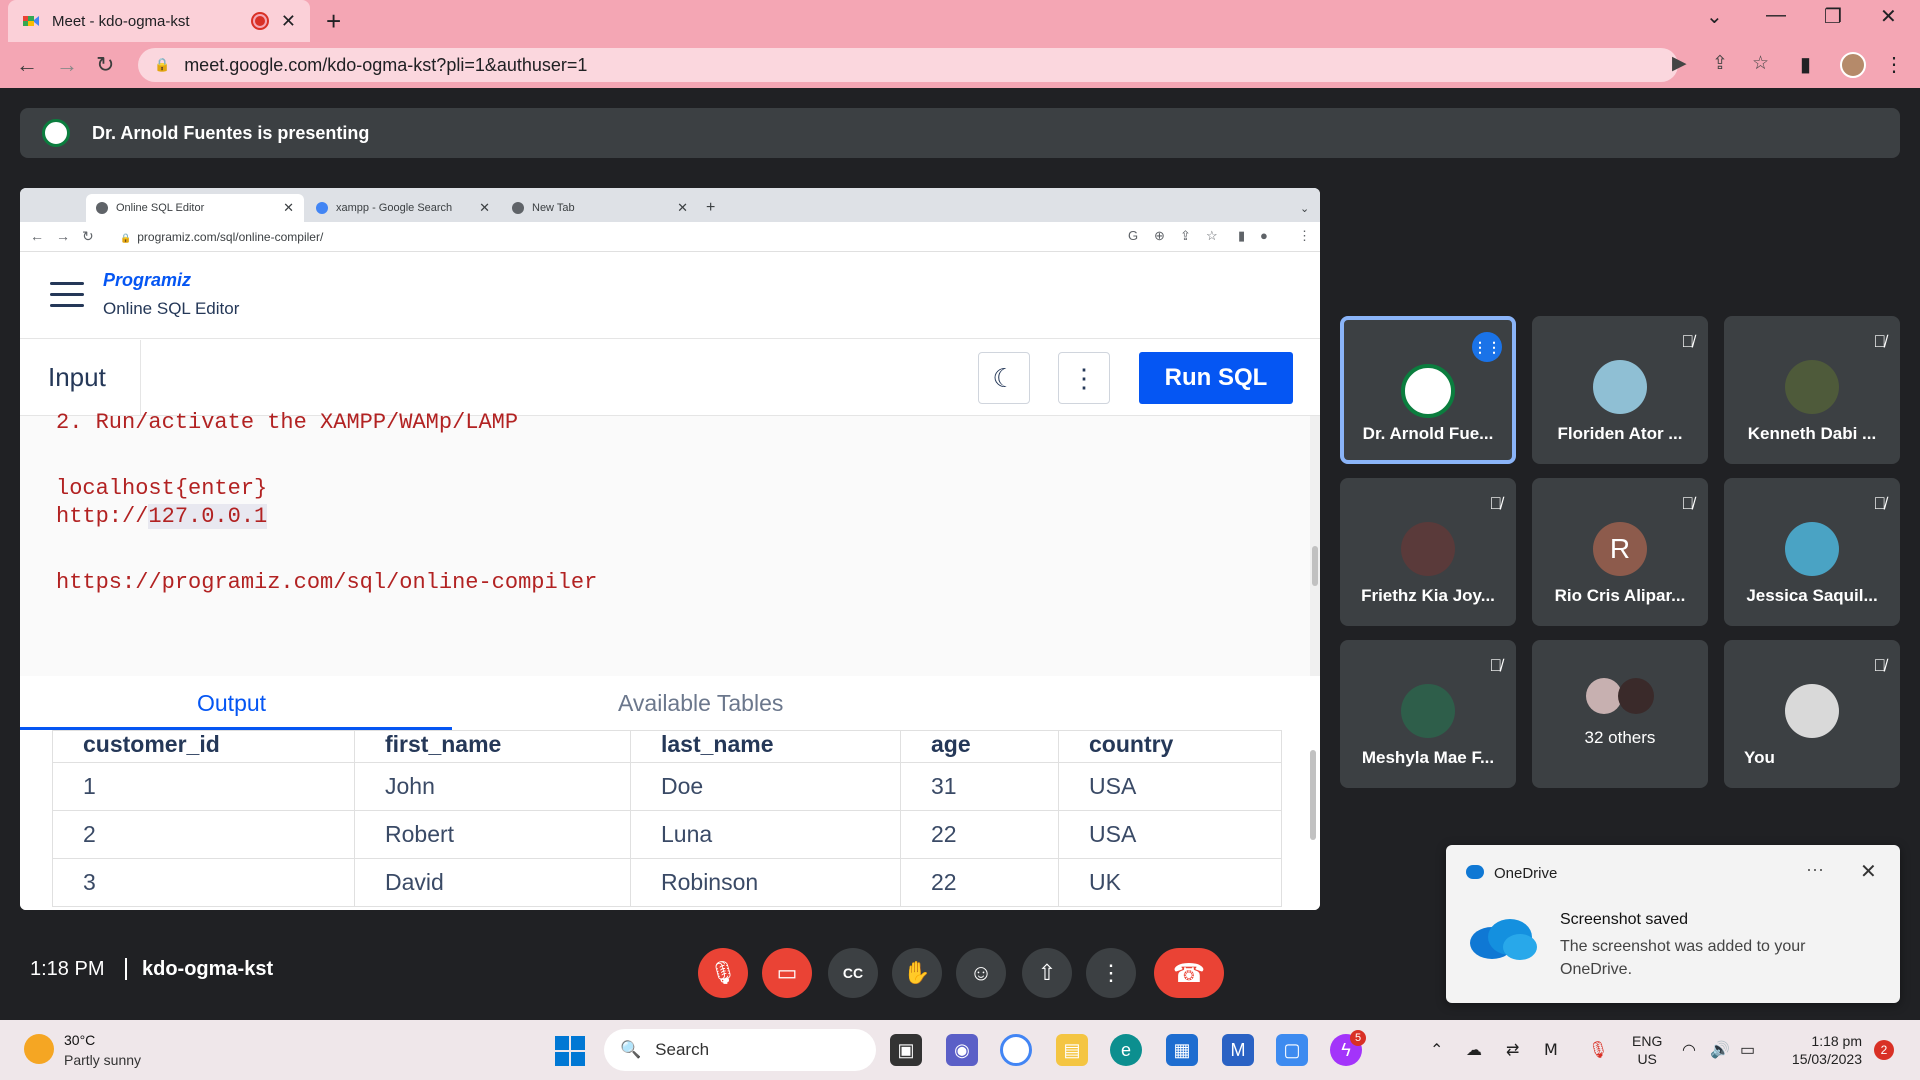 The height and width of the screenshot is (1080, 1920). Describe the element at coordinates (1313, 795) in the screenshot. I see `output-scrollbar` at that location.